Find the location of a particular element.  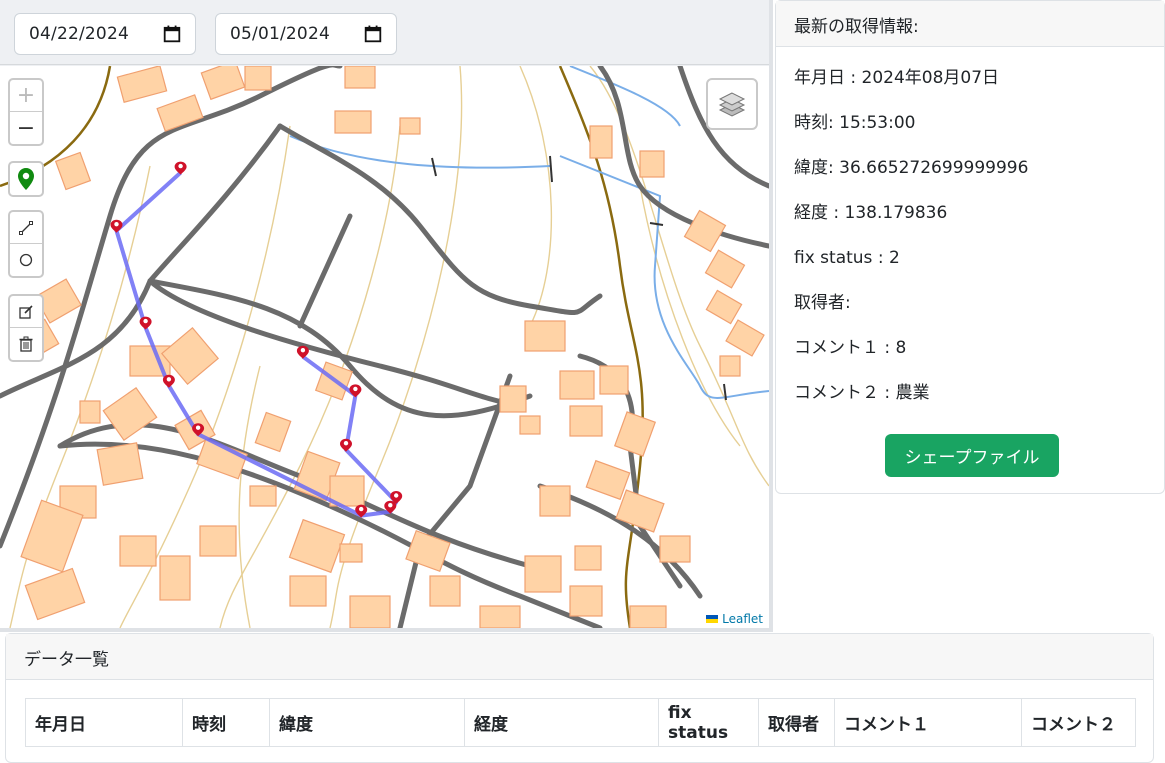

draw-circle-button is located at coordinates (26, 260).